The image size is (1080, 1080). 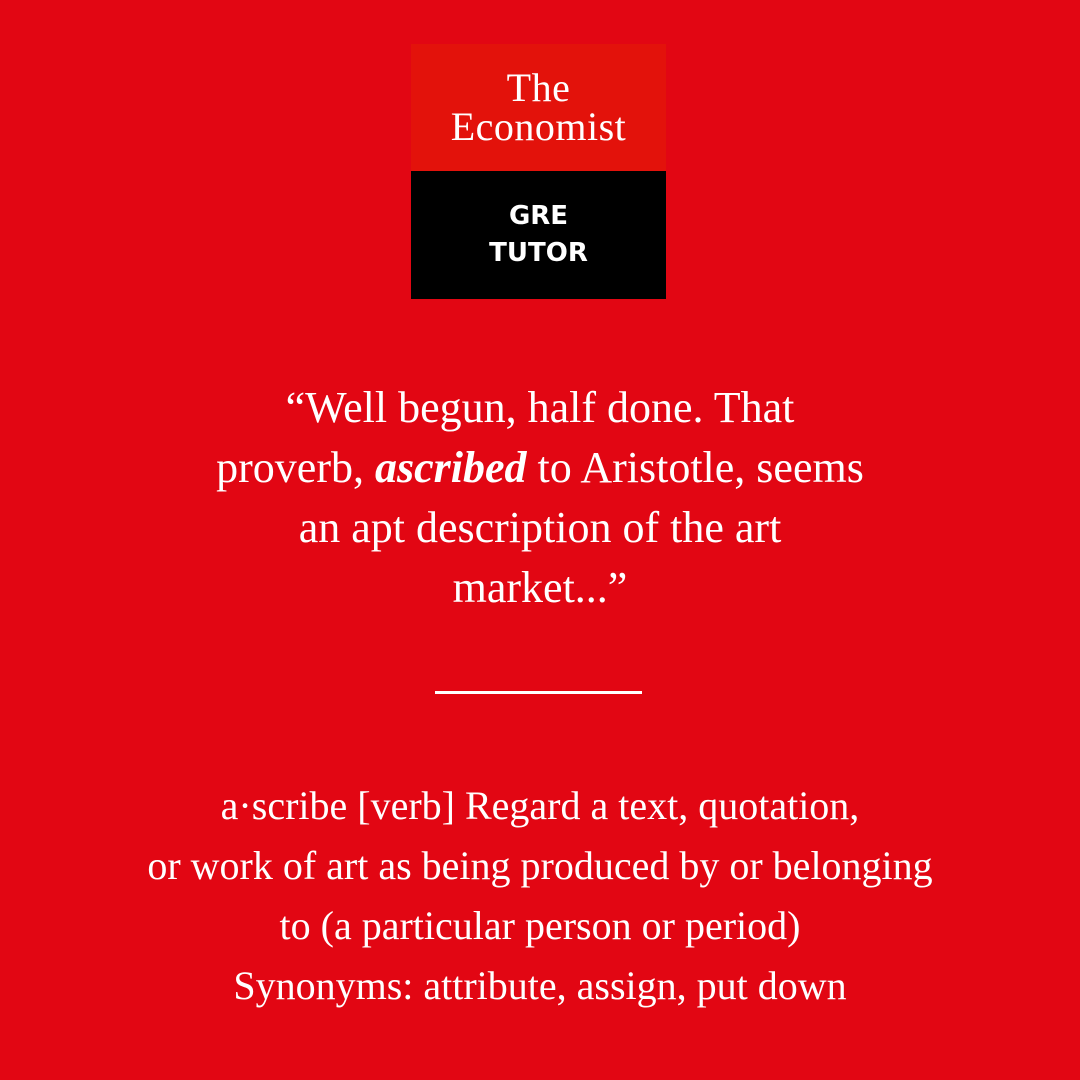 I want to click on synonyms-line: Synonyms: attribute, assign, put down, so click(x=540, y=985).